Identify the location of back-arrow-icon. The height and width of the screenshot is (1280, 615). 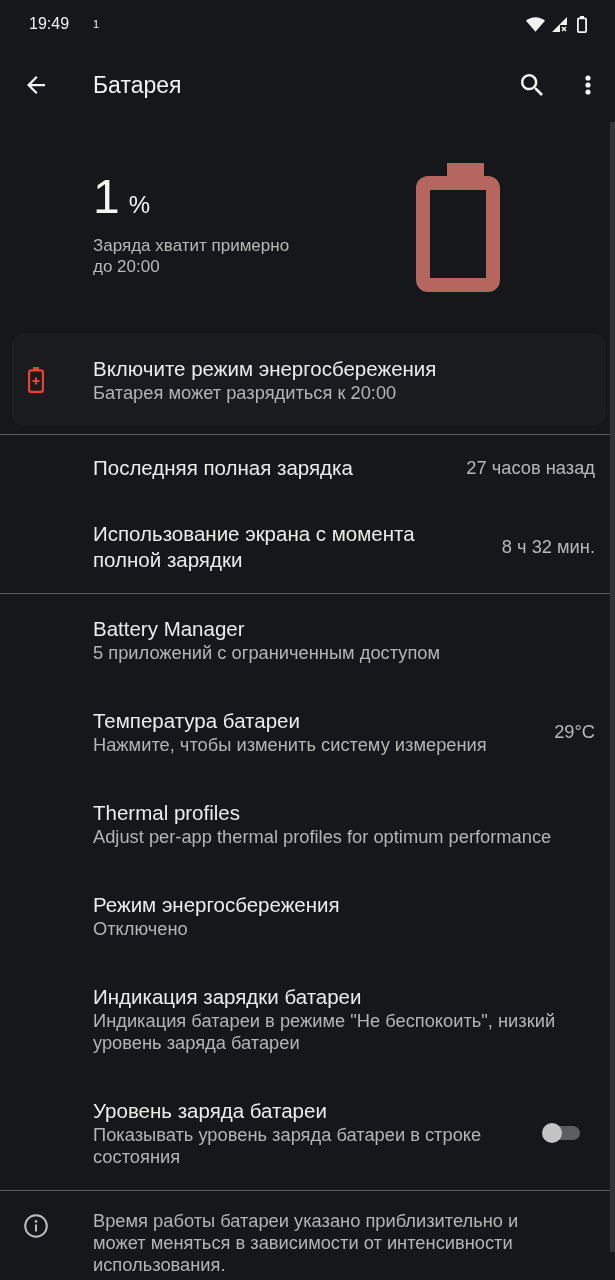
(36, 85).